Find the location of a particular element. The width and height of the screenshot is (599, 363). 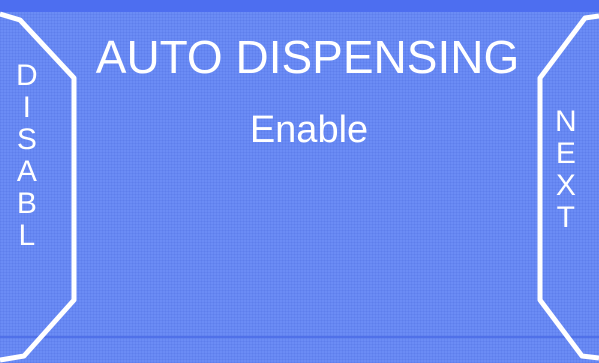

disable-letter: I is located at coordinates (26, 107).